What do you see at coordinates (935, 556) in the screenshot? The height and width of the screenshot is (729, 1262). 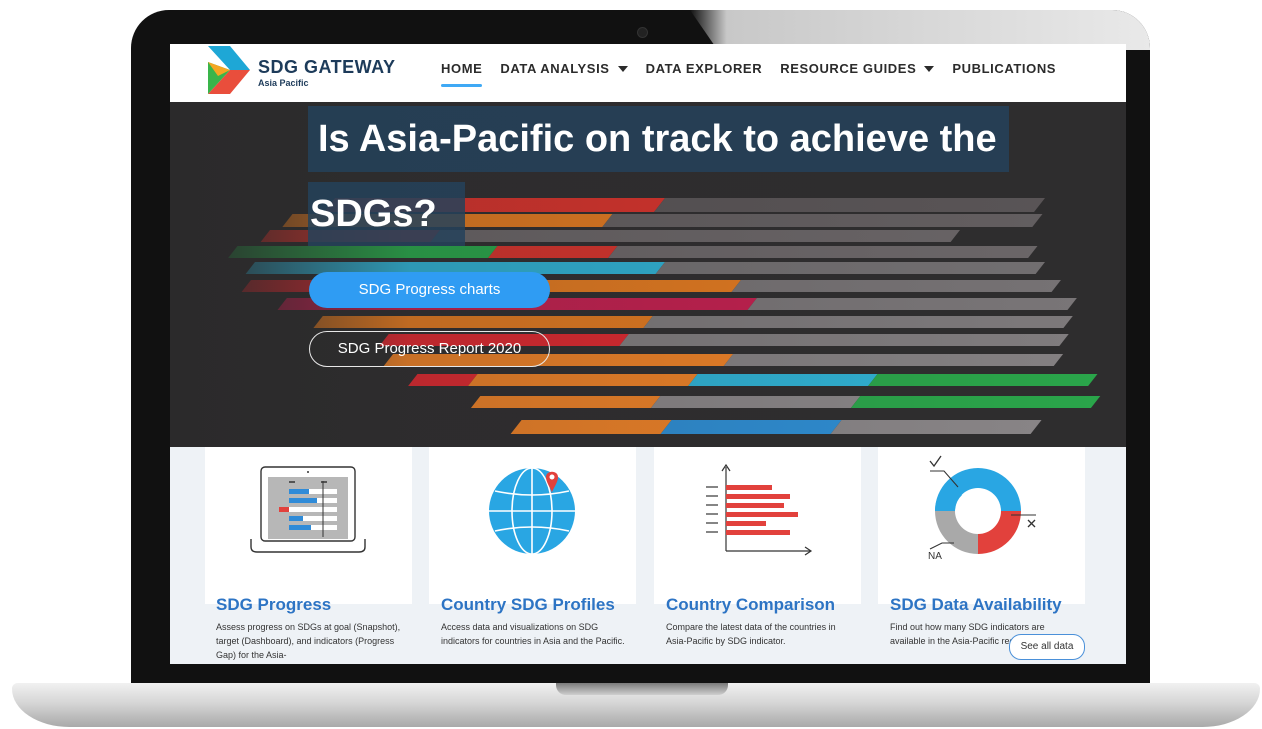 I see `donut-na-label: NA` at bounding box center [935, 556].